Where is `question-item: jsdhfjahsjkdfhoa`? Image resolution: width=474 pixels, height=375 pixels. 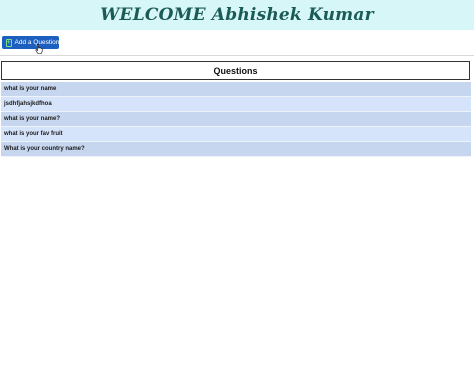
question-item: jsdhfjahsjkdfhoa is located at coordinates (236, 104).